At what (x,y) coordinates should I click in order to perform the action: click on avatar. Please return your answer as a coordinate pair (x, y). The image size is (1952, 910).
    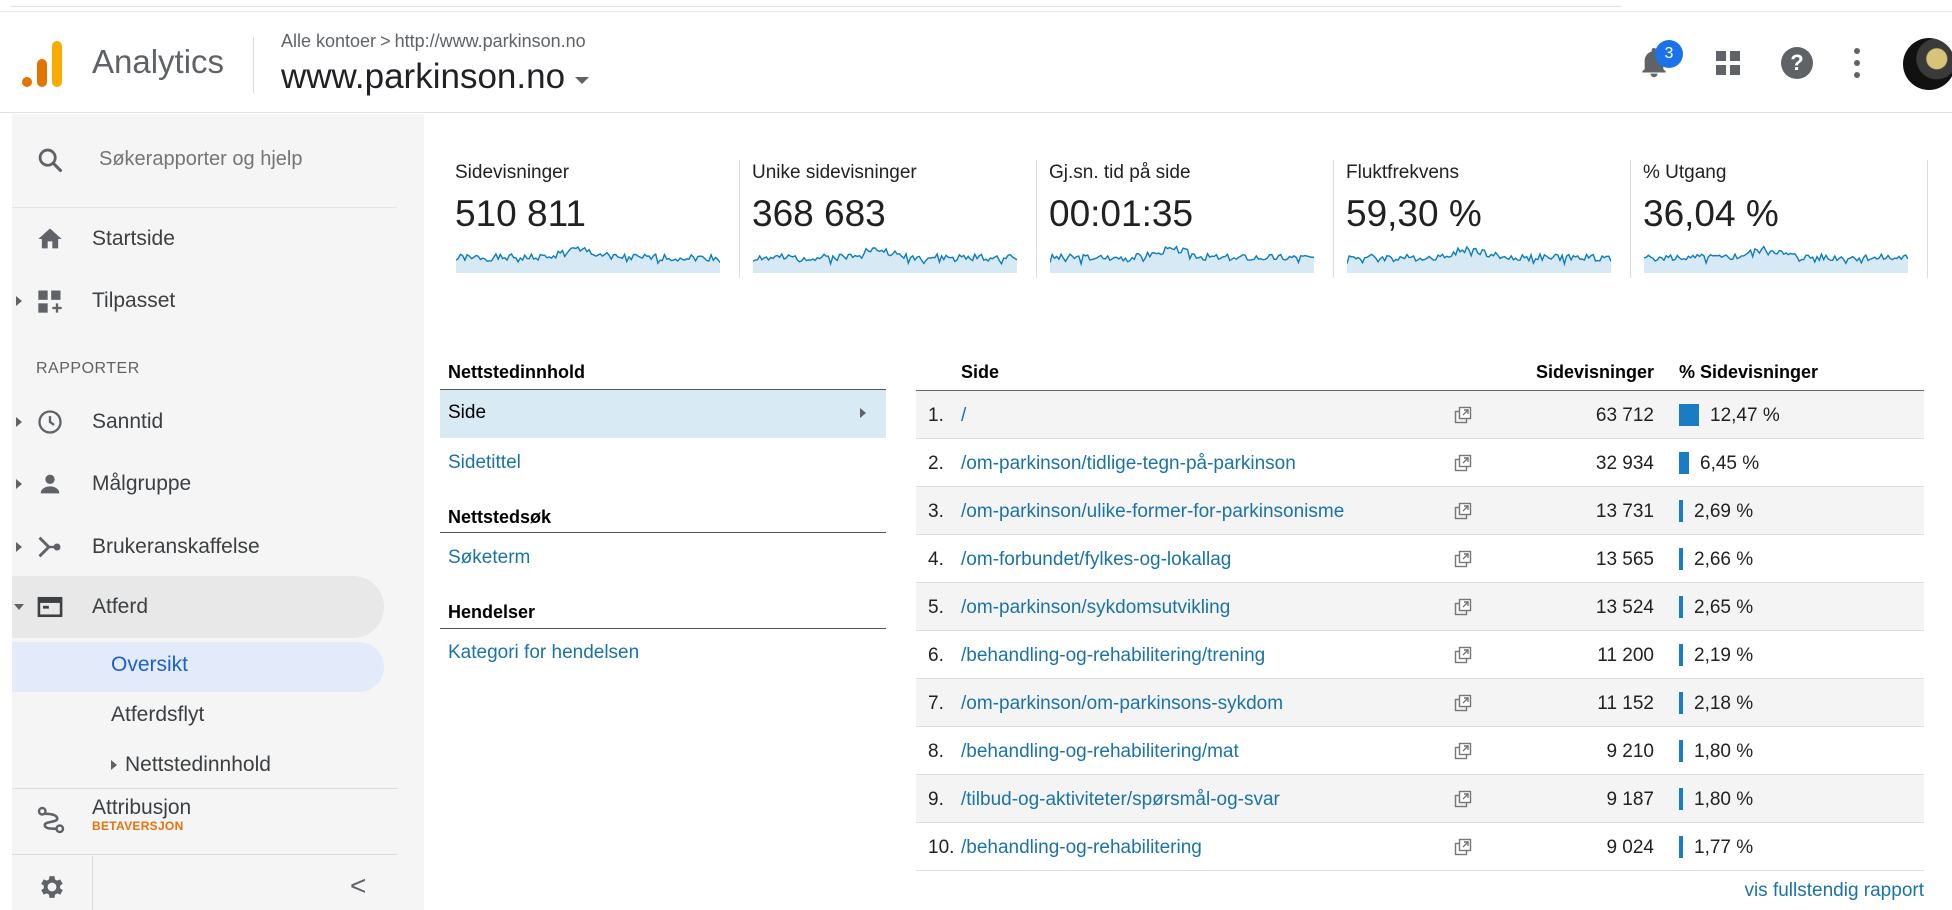
    Looking at the image, I should click on (1927, 64).